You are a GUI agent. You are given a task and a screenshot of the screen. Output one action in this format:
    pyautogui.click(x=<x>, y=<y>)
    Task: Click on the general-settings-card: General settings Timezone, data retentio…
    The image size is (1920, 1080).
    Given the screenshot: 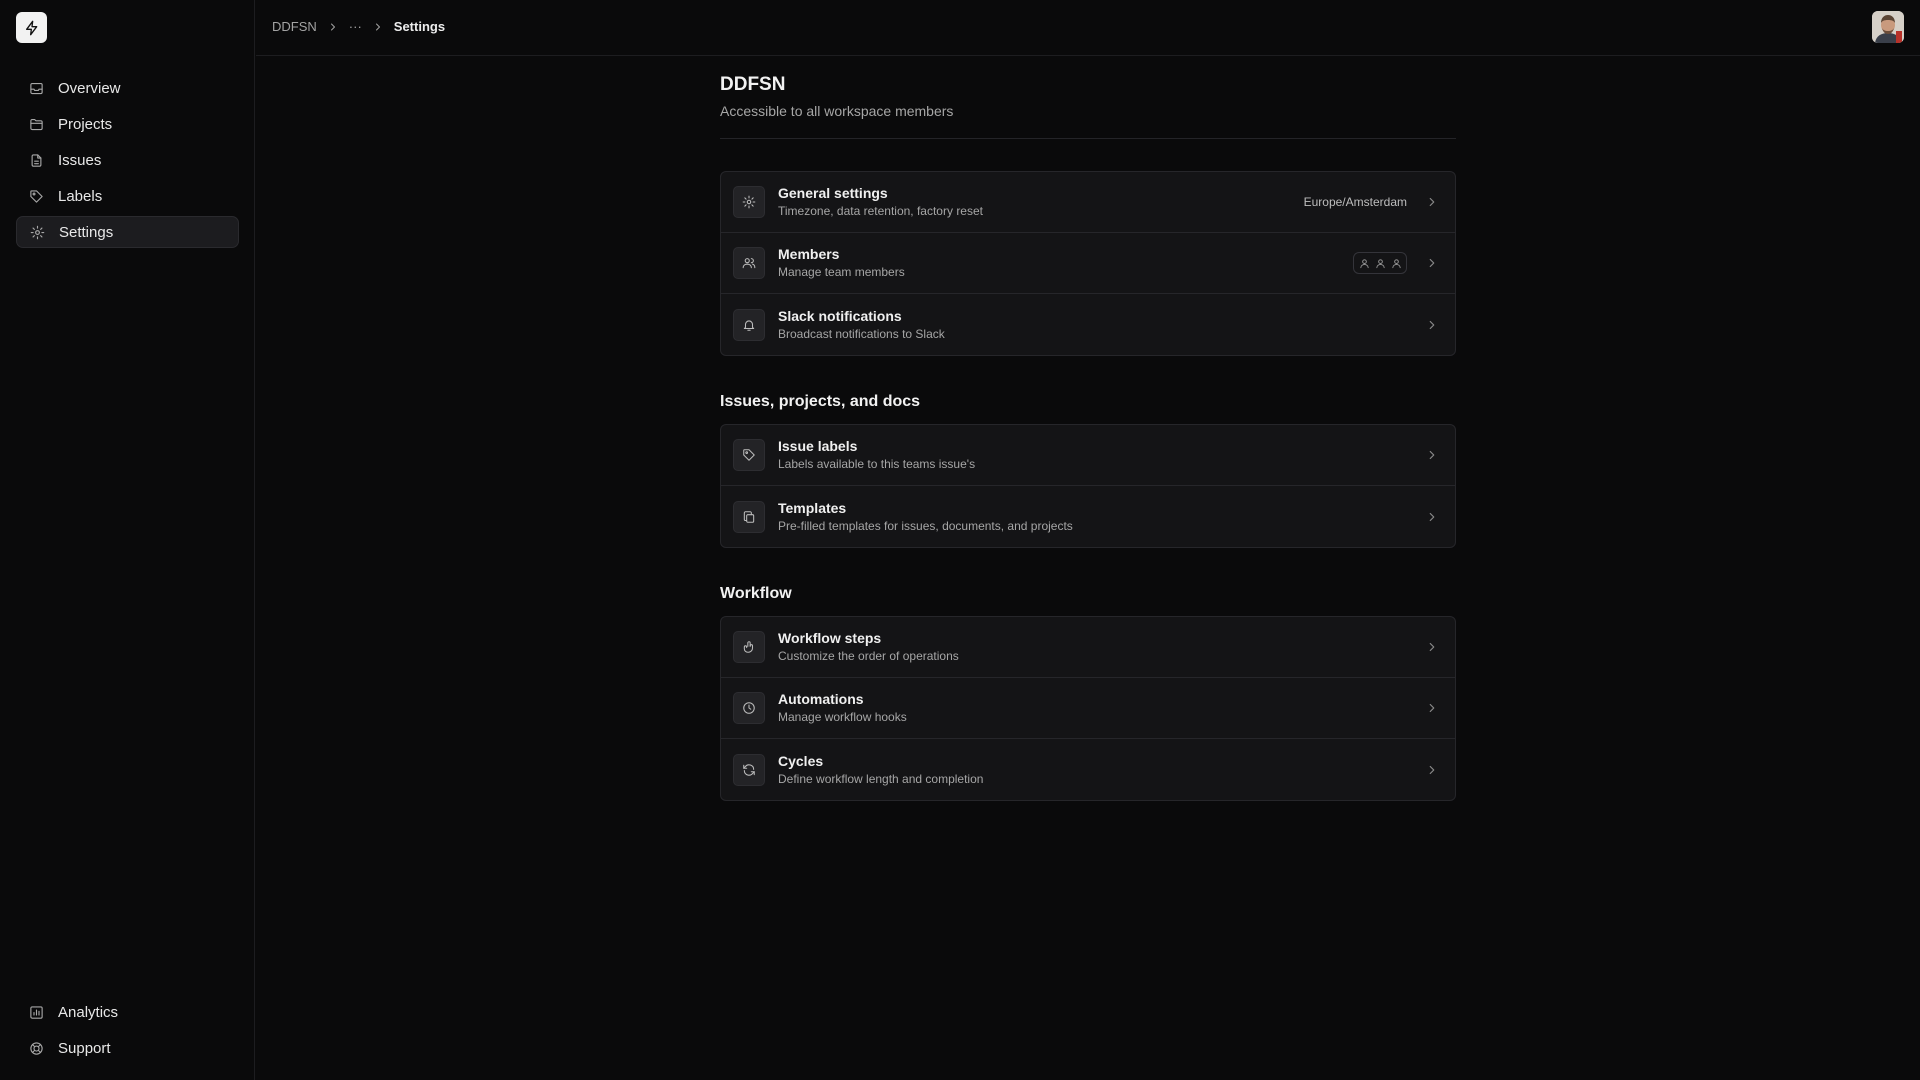 What is the action you would take?
    pyautogui.click(x=1088, y=263)
    